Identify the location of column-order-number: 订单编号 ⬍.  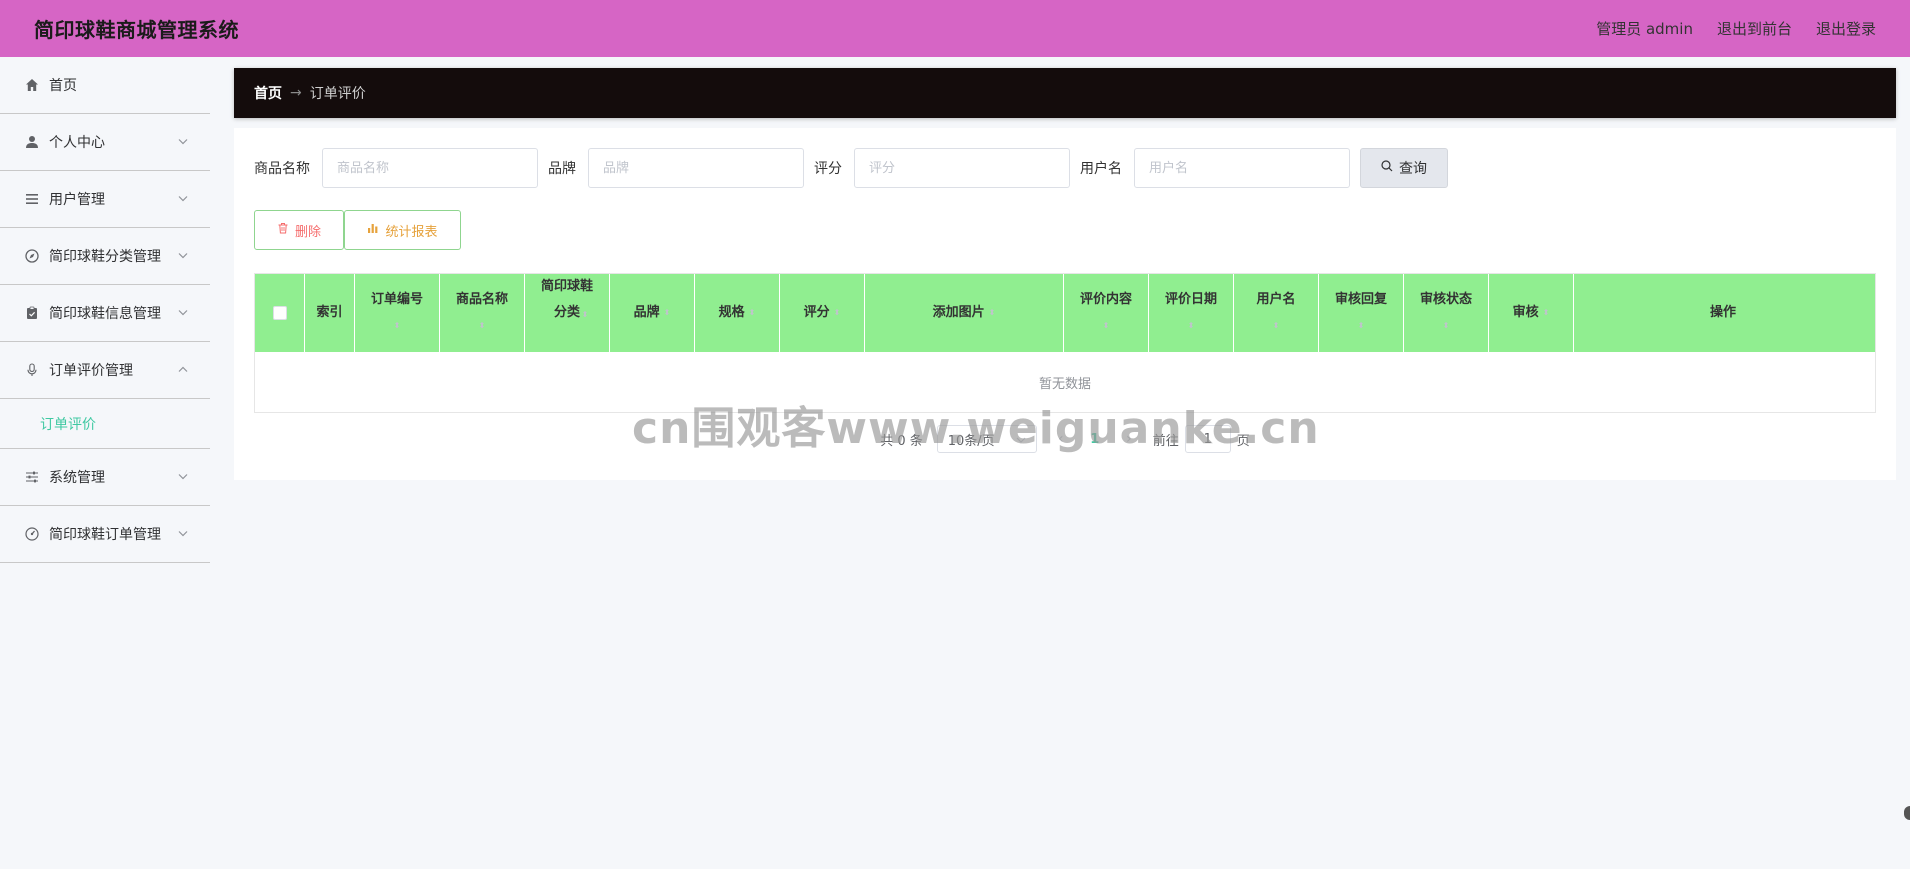
(397, 313).